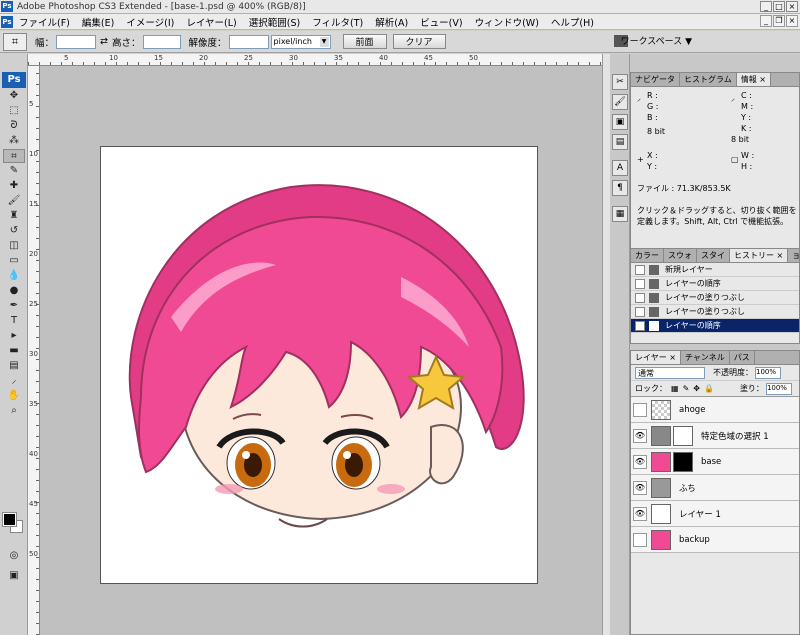 The image size is (800, 635). I want to click on layer-row: 👁 レイヤー 1, so click(715, 514).